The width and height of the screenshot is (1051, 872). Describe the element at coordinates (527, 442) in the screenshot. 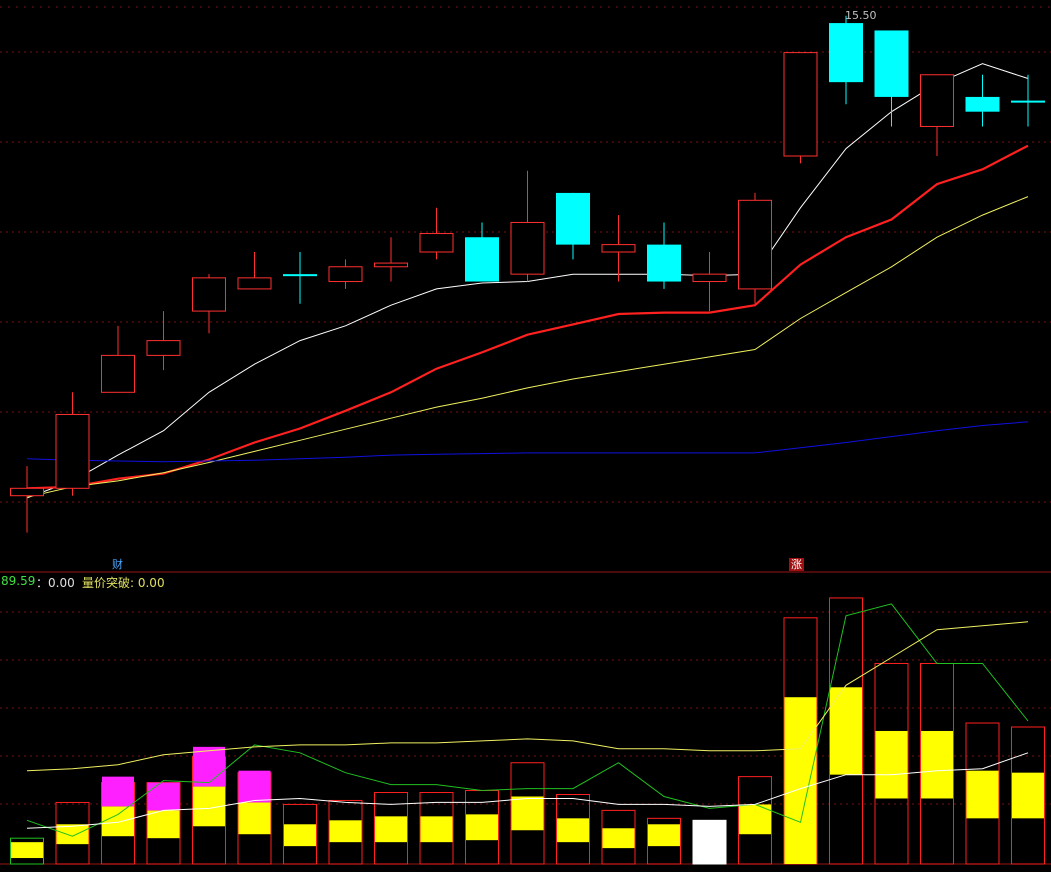

I see `moving-average-line` at that location.